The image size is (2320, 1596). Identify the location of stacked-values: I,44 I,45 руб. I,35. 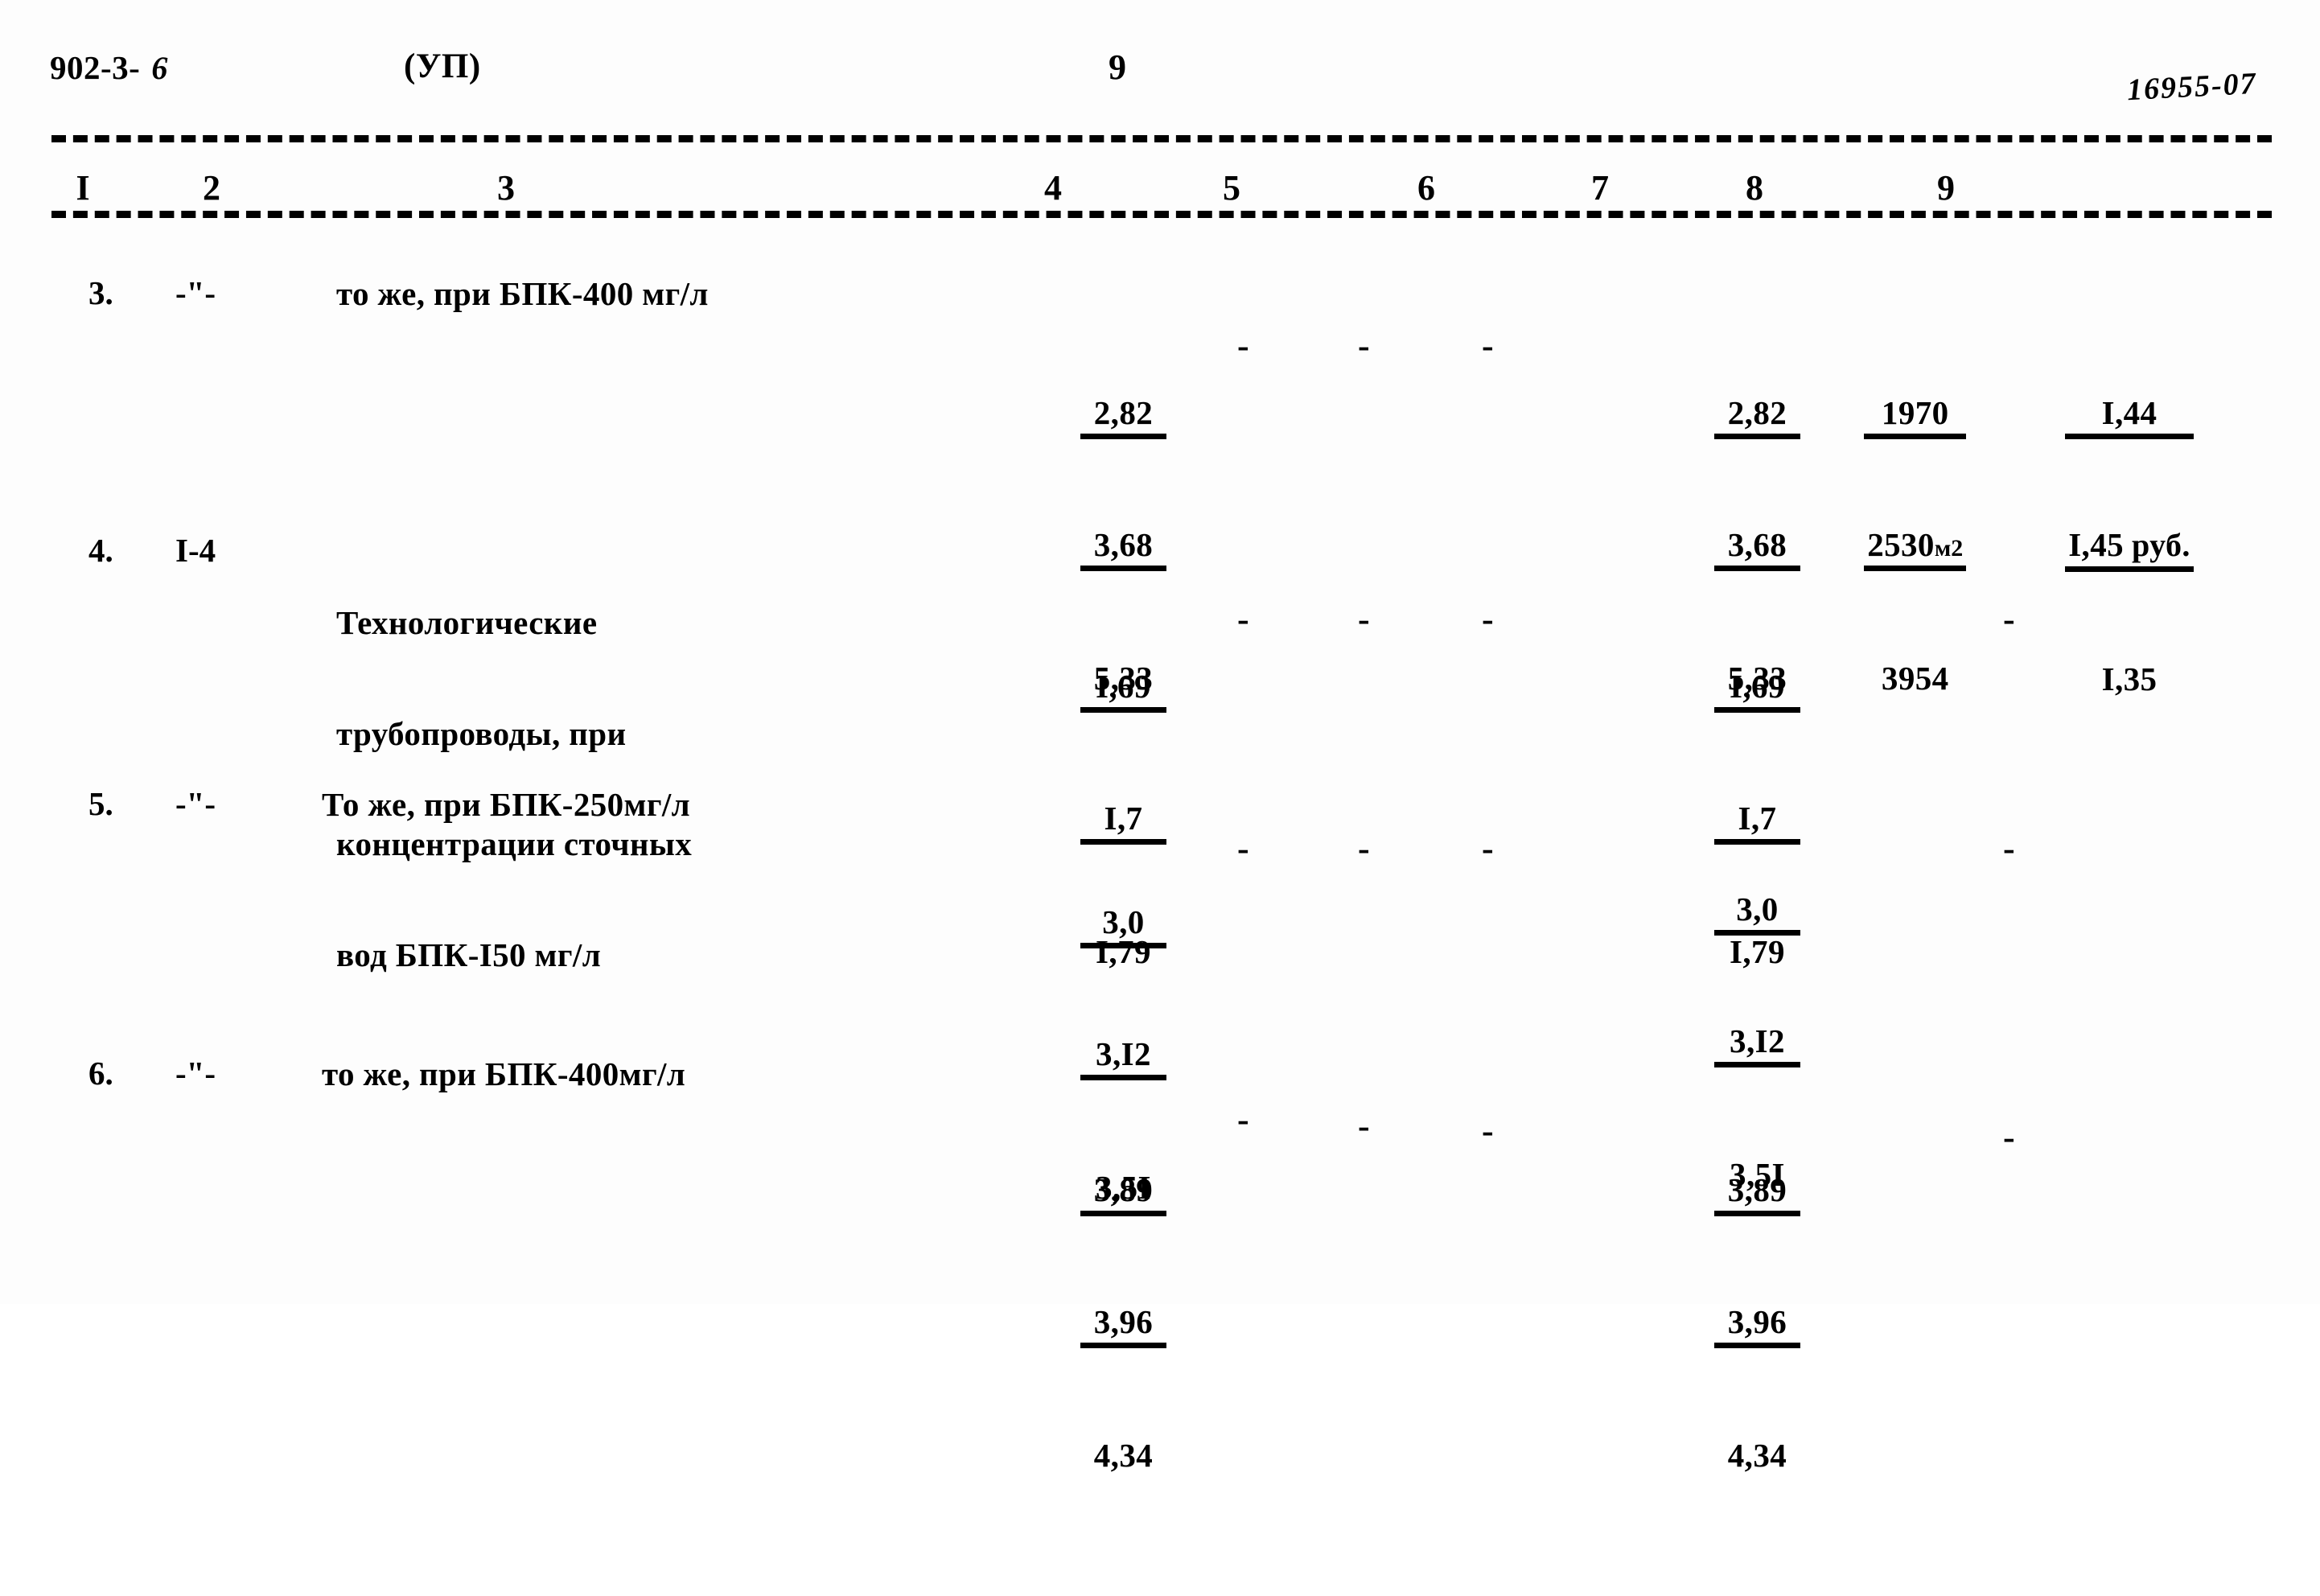
(2129, 545).